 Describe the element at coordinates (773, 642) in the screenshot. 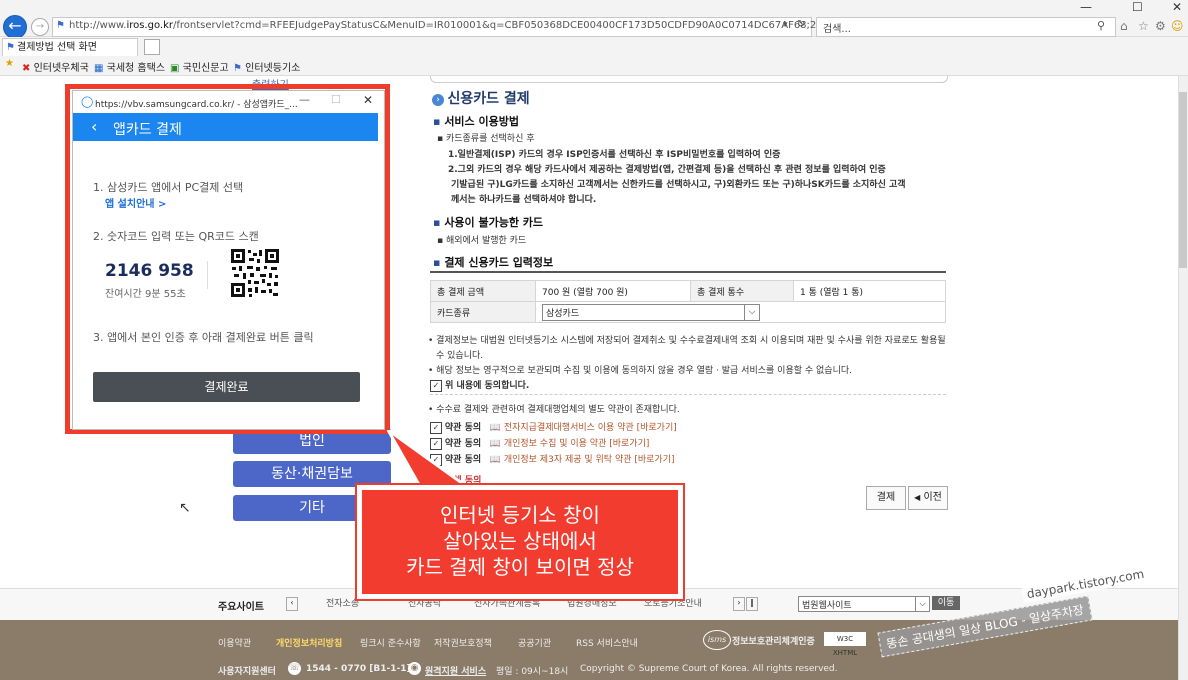

I see `isms-label: 정보보호관리체계인증` at that location.